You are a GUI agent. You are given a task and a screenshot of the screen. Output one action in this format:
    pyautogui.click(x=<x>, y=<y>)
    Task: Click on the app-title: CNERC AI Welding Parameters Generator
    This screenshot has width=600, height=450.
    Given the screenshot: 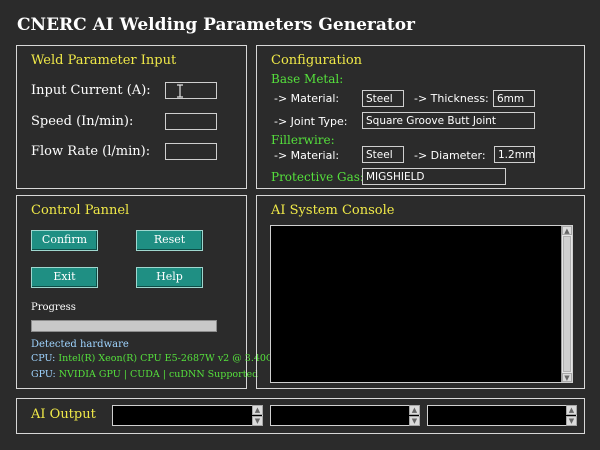 What is the action you would take?
    pyautogui.click(x=216, y=25)
    